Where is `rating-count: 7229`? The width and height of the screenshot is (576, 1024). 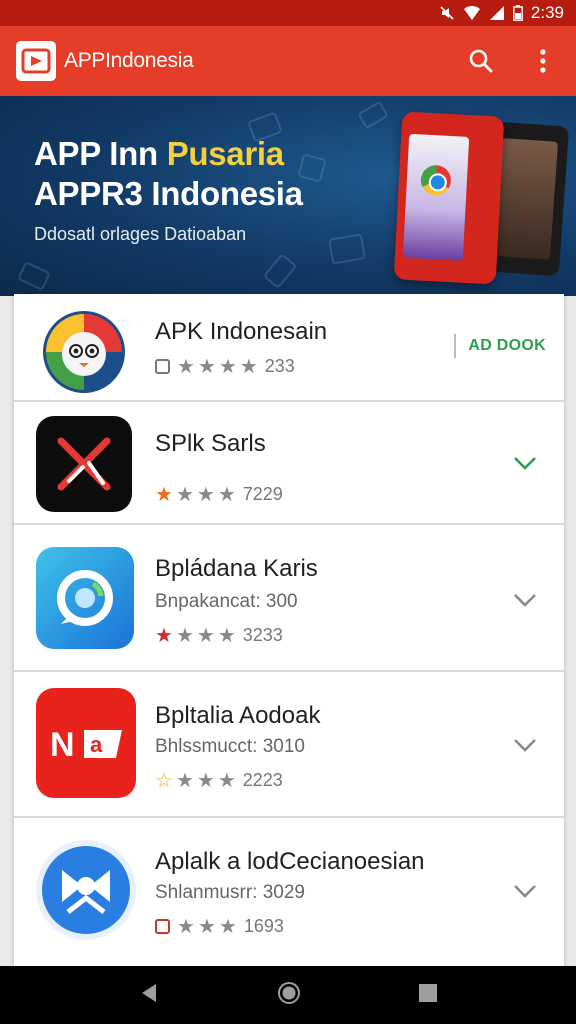 rating-count: 7229 is located at coordinates (262, 494).